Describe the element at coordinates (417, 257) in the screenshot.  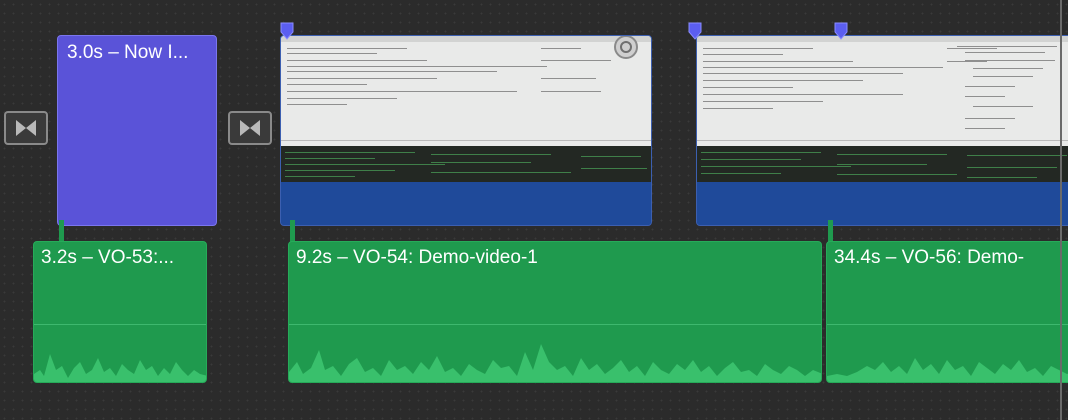
I see `audio-clip-label: 9.2s – VO-54: Demo-video-1` at that location.